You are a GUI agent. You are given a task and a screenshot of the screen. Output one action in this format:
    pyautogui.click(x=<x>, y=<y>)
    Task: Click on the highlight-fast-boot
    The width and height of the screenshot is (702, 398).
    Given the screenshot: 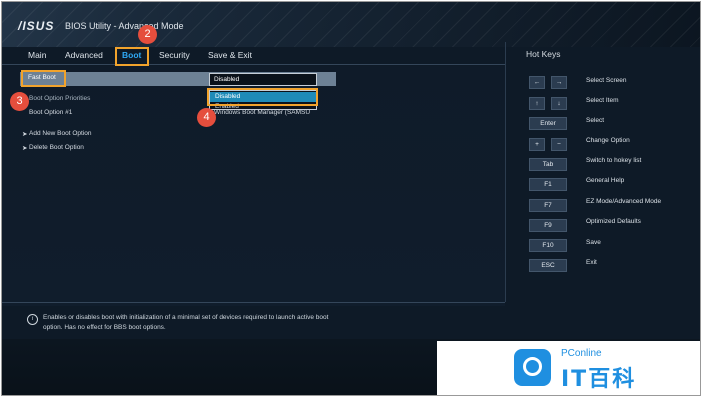 What is the action you would take?
    pyautogui.click(x=43, y=78)
    